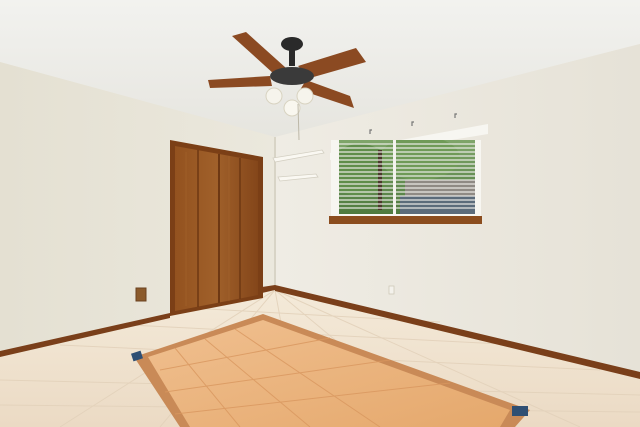 This screenshot has height=427, width=640. What do you see at coordinates (216, 228) in the screenshot?
I see `closet-doors` at bounding box center [216, 228].